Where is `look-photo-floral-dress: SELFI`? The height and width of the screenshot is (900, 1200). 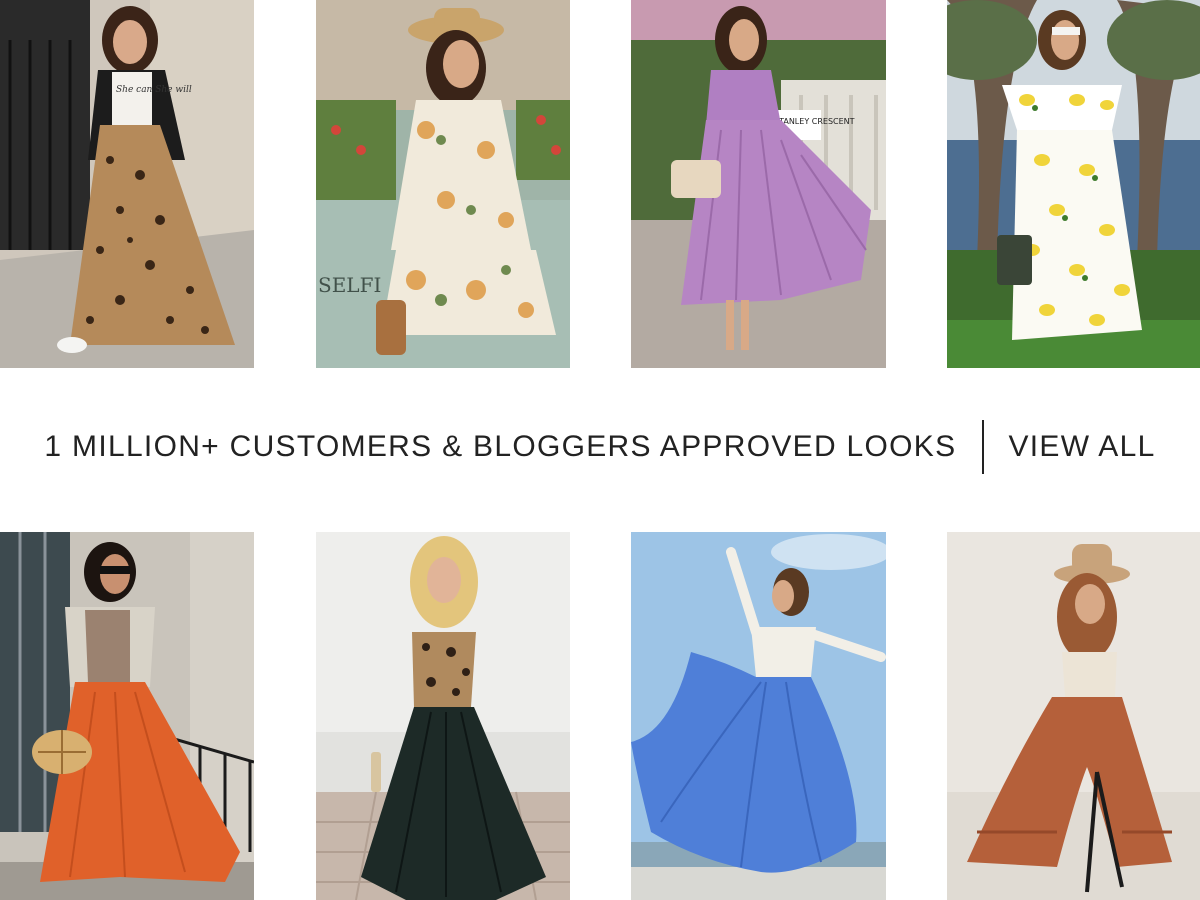 look-photo-floral-dress: SELFI is located at coordinates (443, 184).